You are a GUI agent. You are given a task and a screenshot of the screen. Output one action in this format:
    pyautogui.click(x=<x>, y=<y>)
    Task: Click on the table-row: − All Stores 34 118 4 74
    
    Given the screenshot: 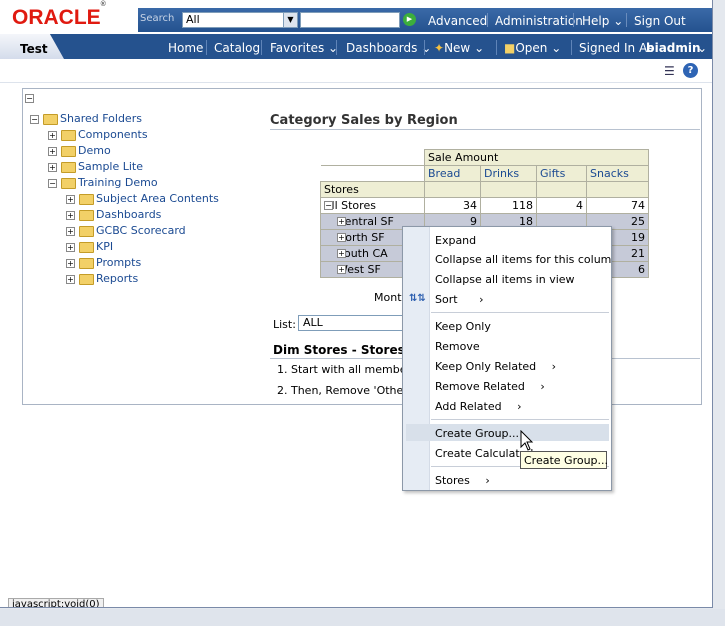 What is the action you would take?
    pyautogui.click(x=484, y=205)
    